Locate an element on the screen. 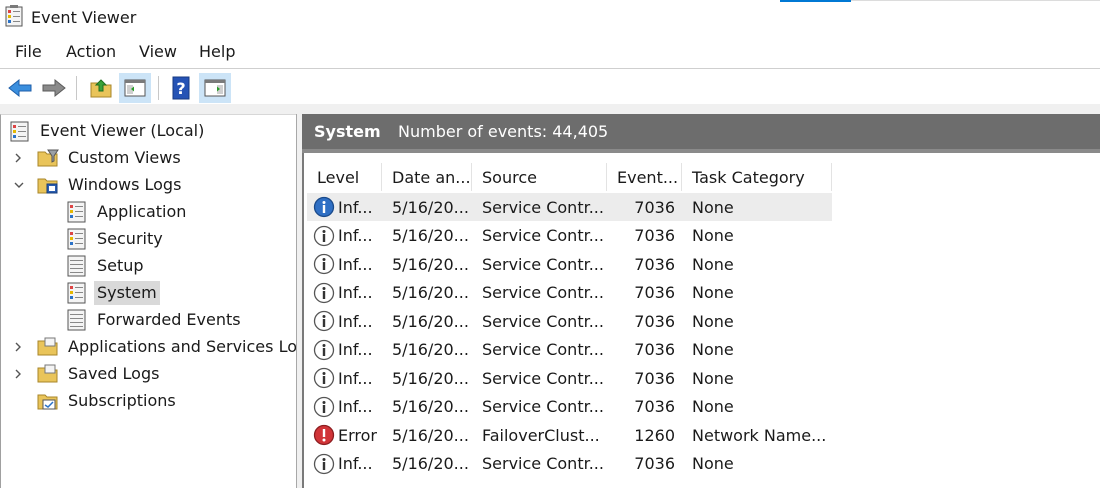 This screenshot has width=1100, height=488. column-header-label: Level is located at coordinates (338, 177).